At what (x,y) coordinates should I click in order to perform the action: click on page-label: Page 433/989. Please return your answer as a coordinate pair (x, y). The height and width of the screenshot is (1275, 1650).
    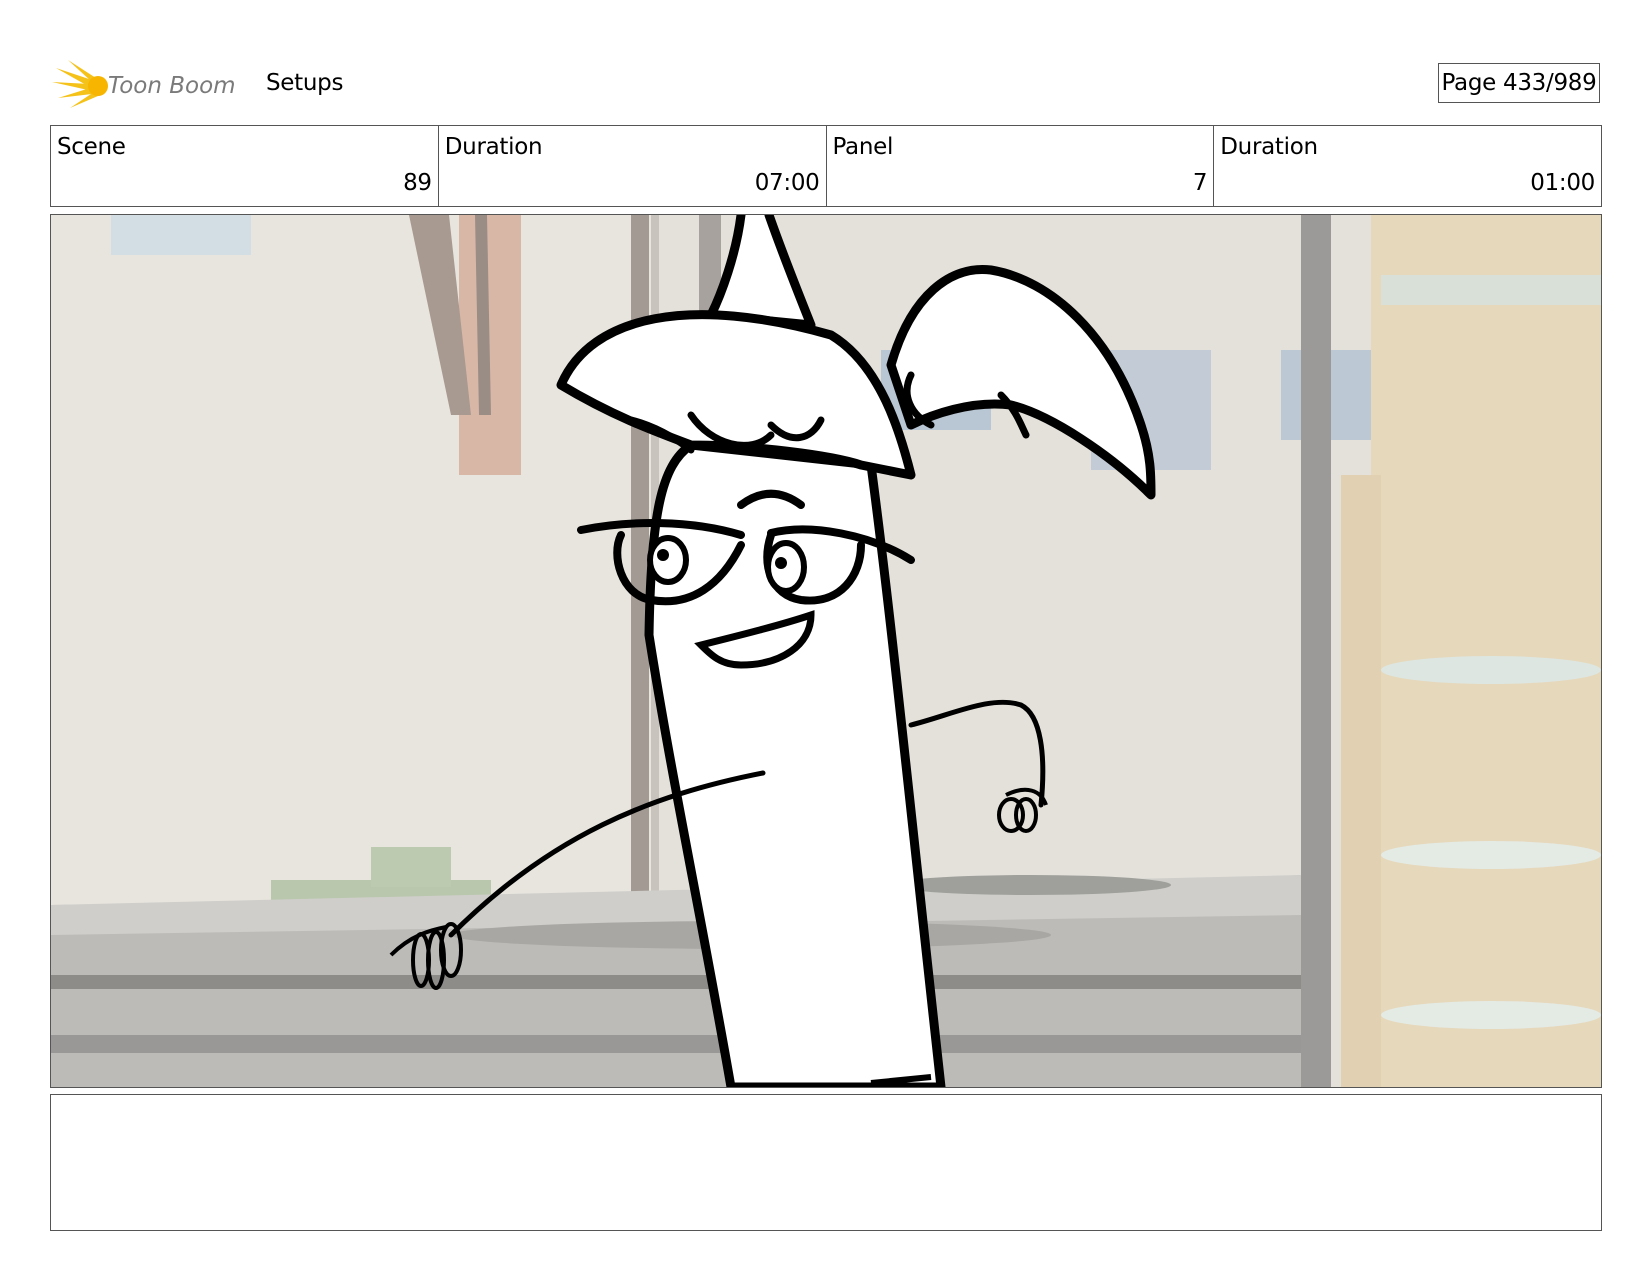
    Looking at the image, I should click on (1519, 83).